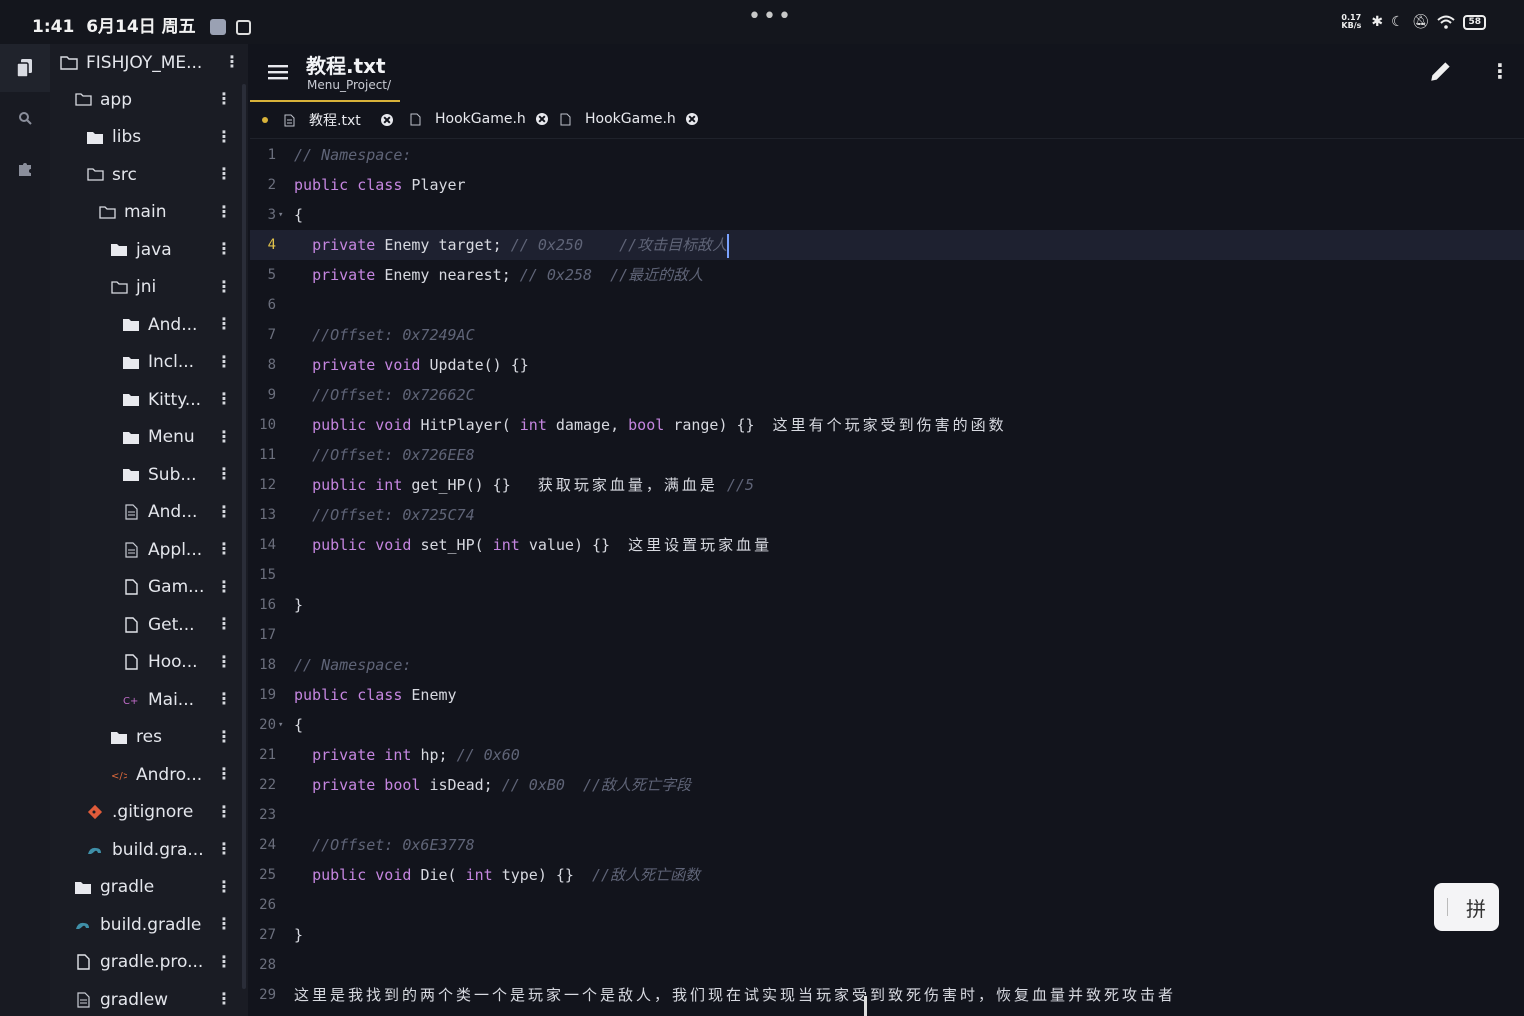  I want to click on code-line: 3 ▾ {, so click(887, 215).